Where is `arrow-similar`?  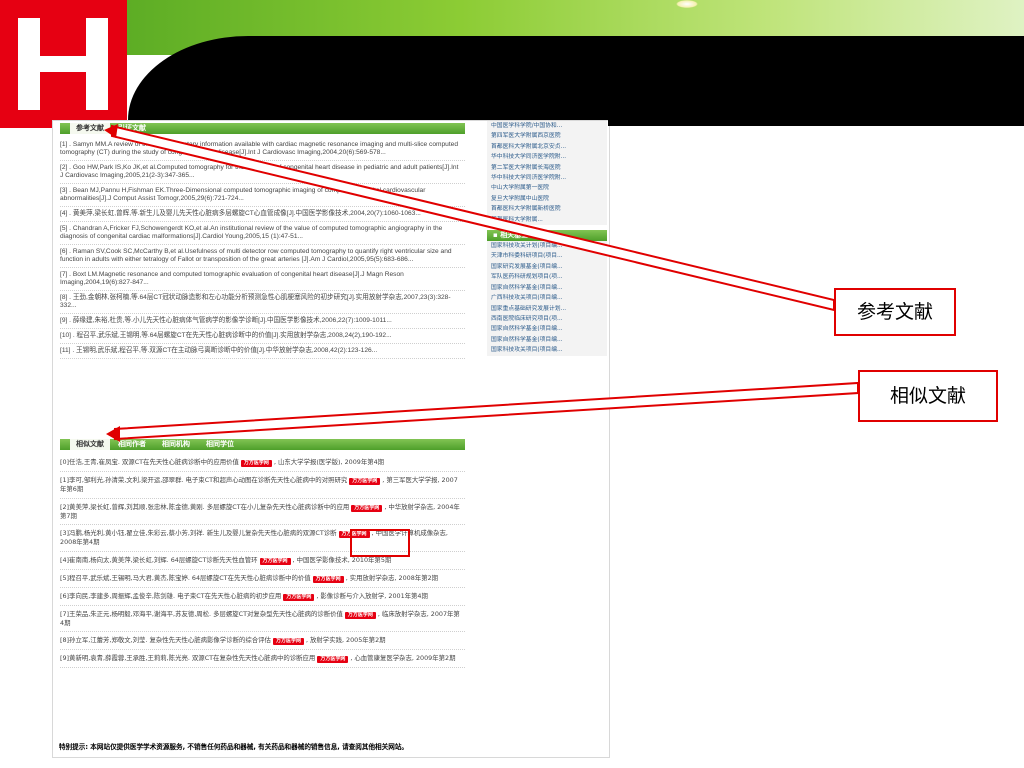 arrow-similar is located at coordinates (486, 411).